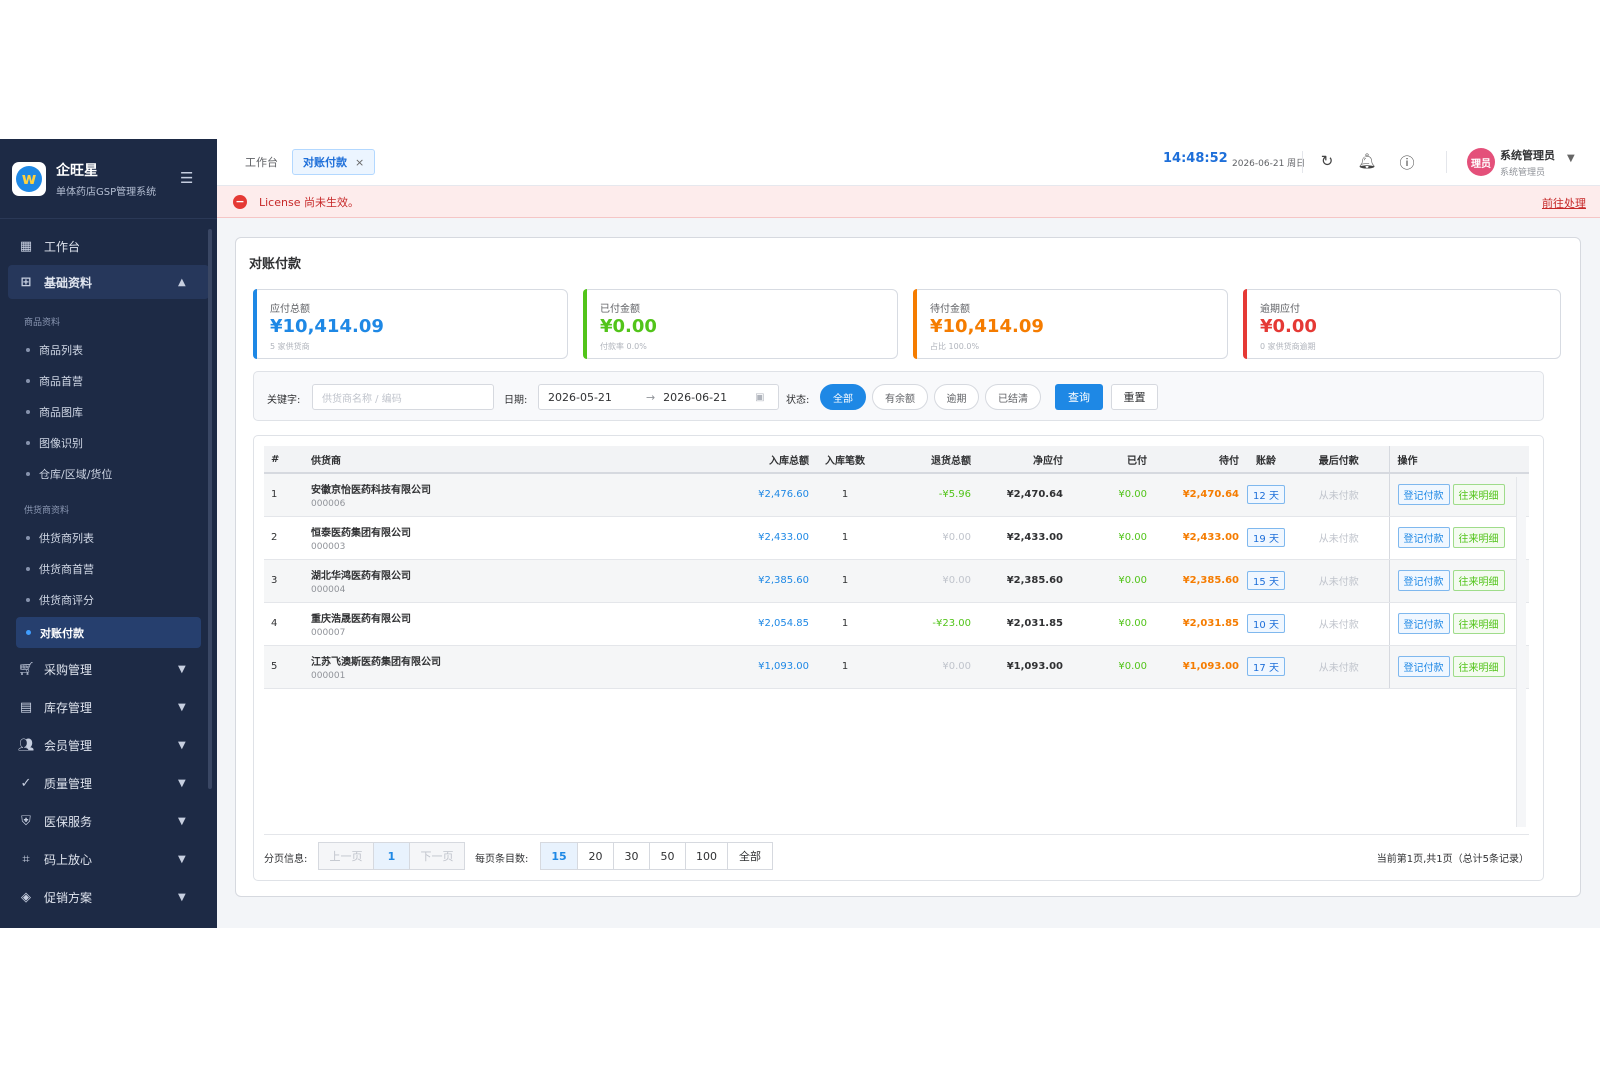  Describe the element at coordinates (47, 511) in the screenshot. I see `group-title-supplier: 供货商资料` at that location.